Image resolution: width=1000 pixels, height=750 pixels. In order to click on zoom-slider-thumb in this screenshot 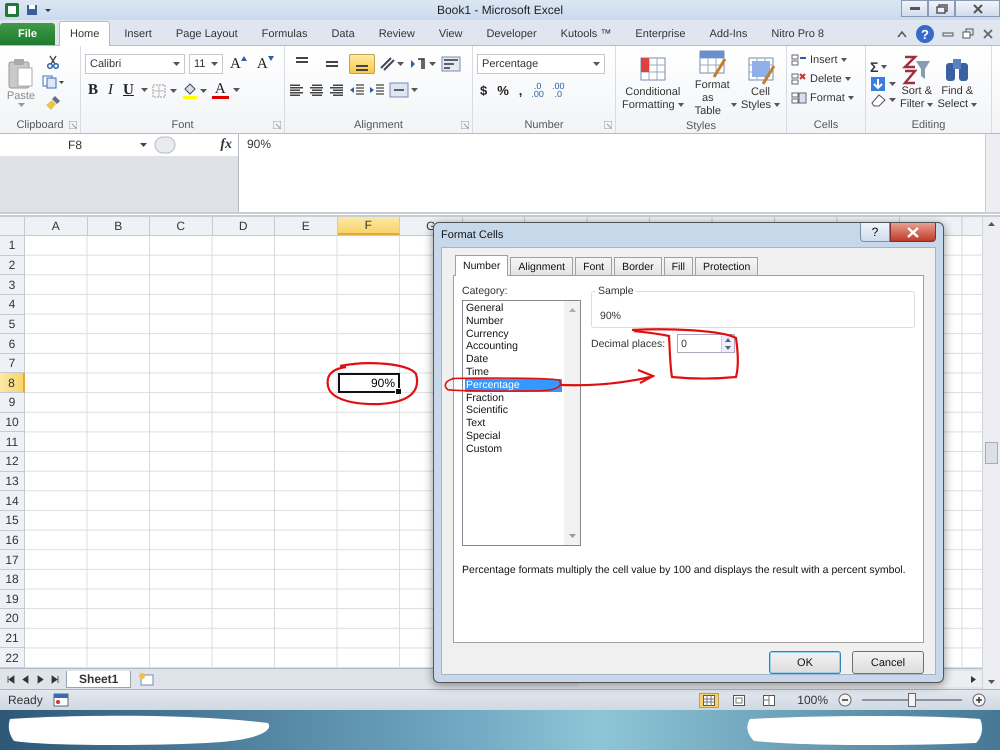, I will do `click(912, 700)`.